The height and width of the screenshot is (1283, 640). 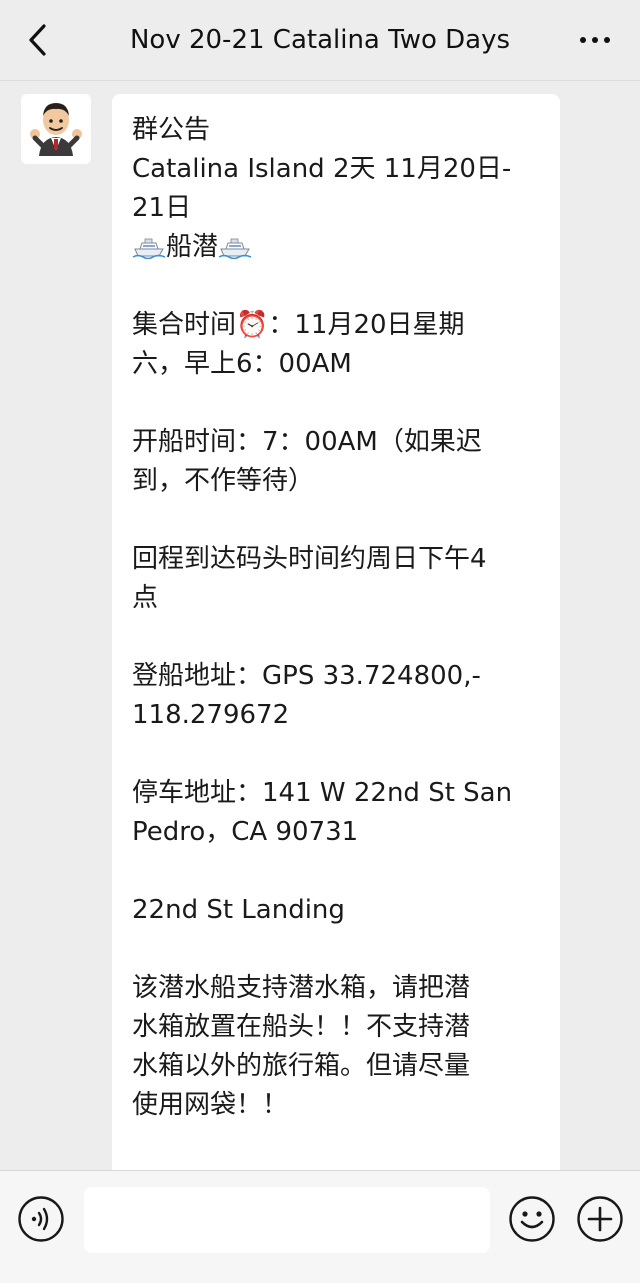 I want to click on cartoon-man-avatar-icon, so click(x=56, y=129).